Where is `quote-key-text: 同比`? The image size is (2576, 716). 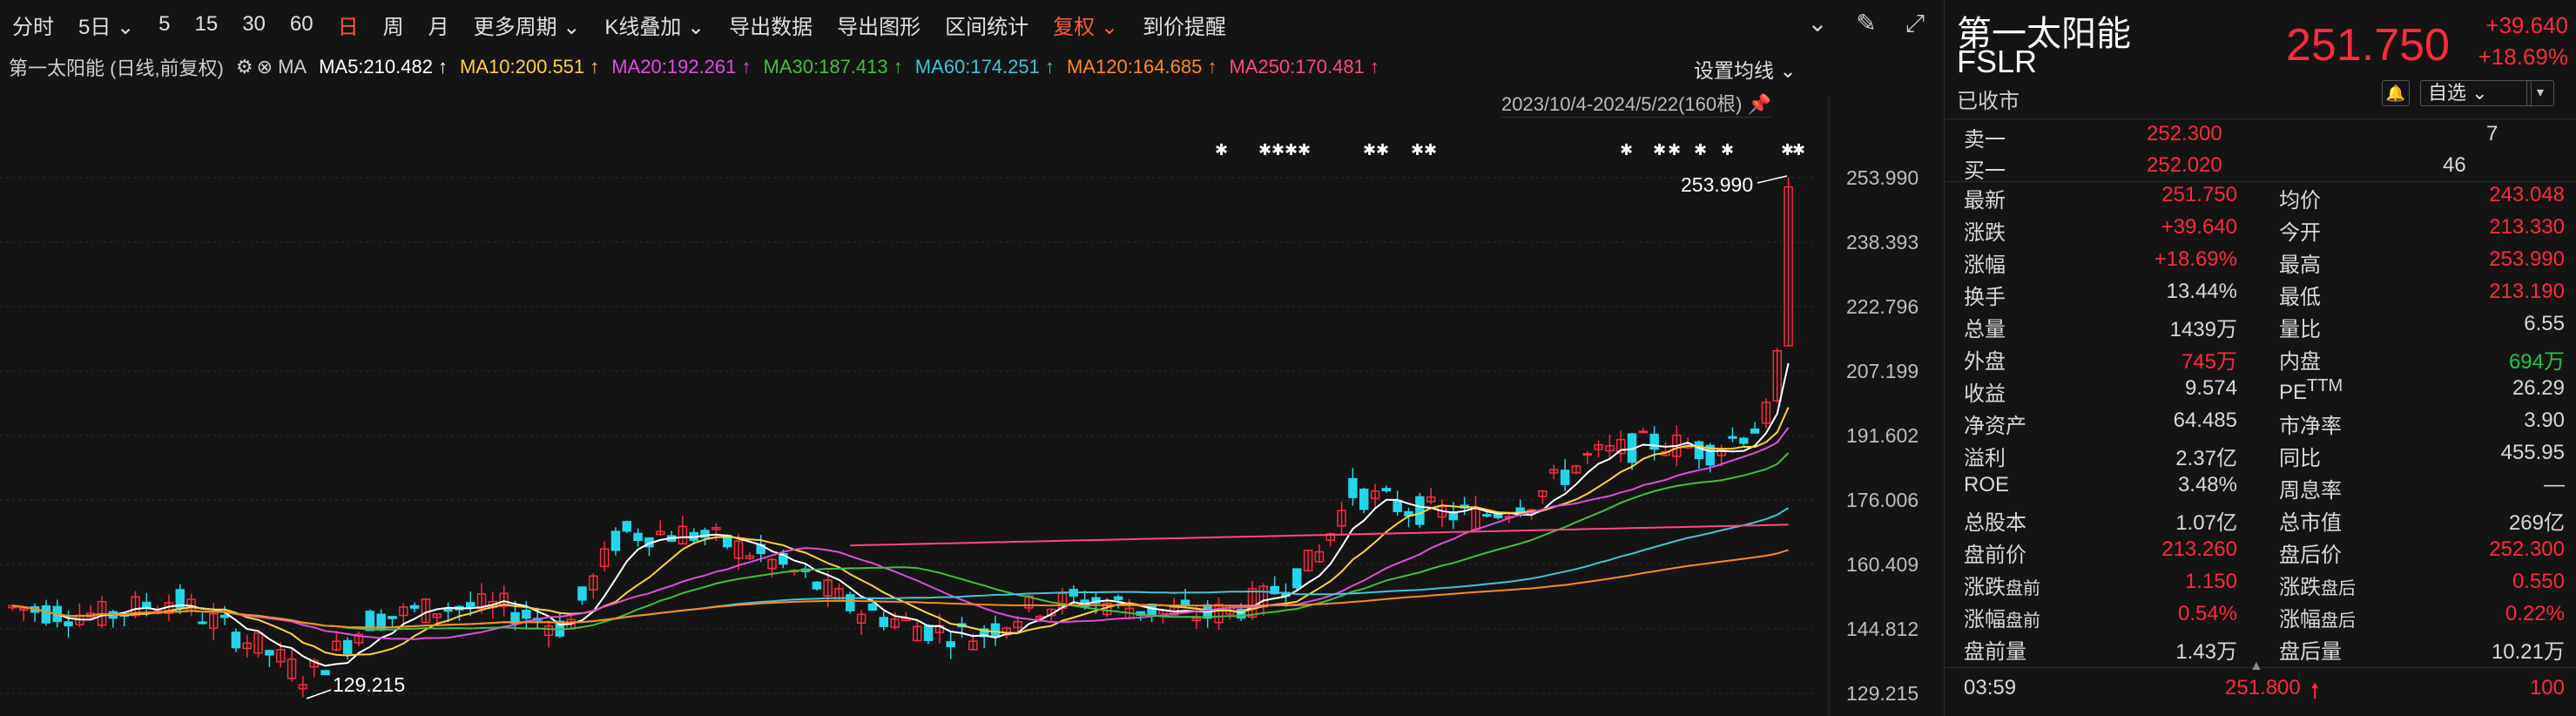 quote-key-text: 同比 is located at coordinates (2300, 458).